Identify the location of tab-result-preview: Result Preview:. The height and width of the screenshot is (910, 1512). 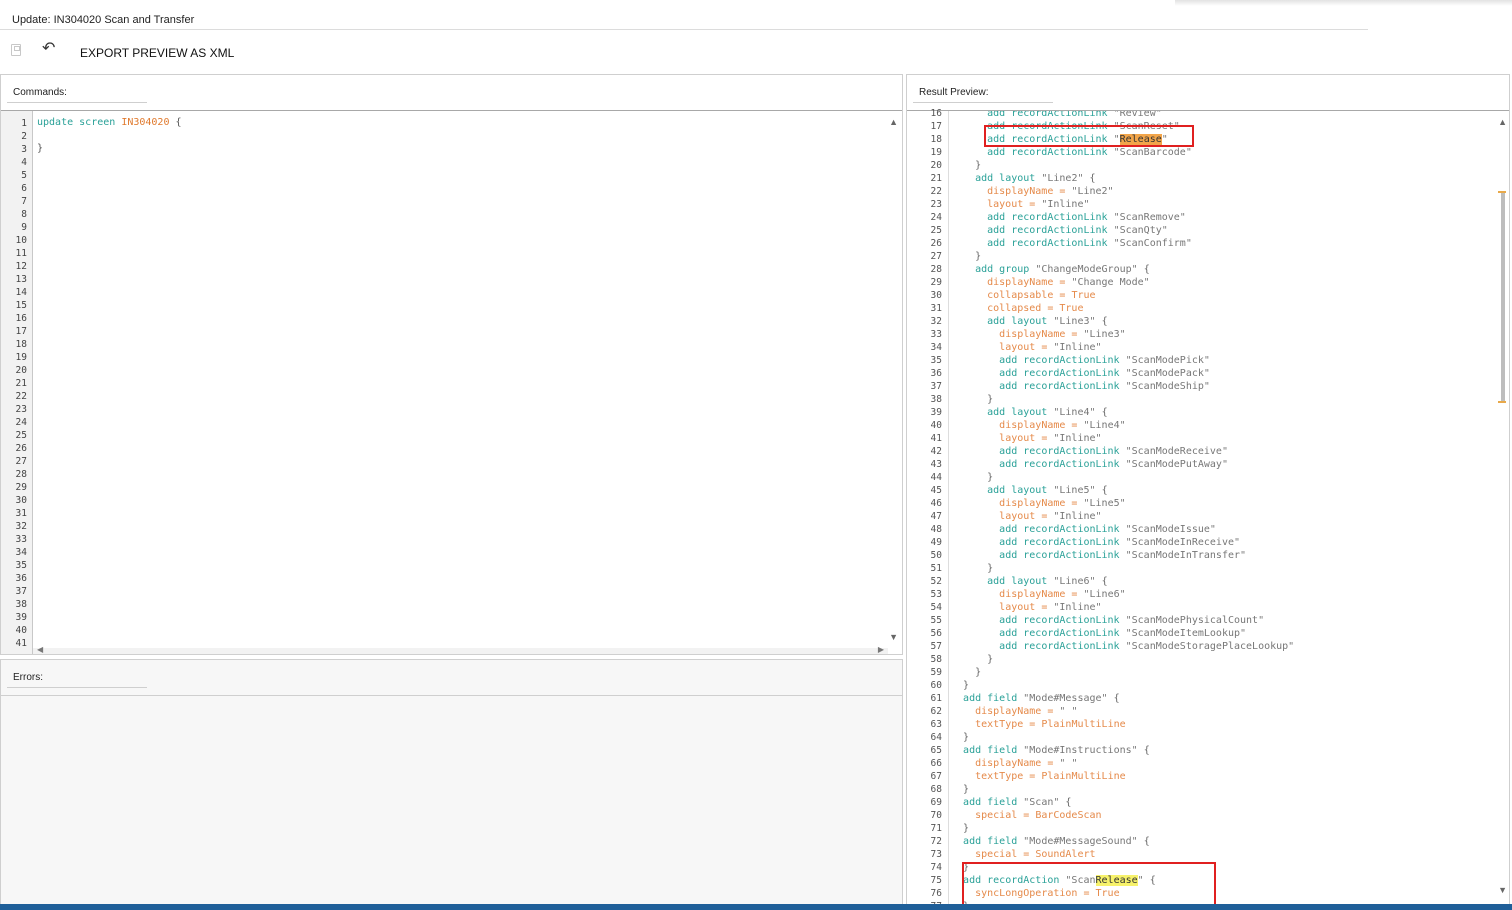
(953, 92).